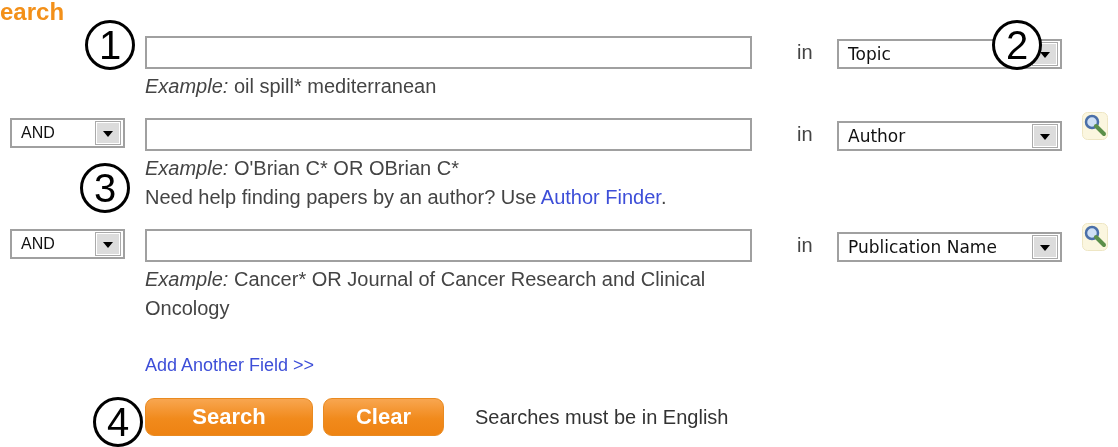 The image size is (1118, 447). What do you see at coordinates (949, 136) in the screenshot?
I see `dropdown: Author` at bounding box center [949, 136].